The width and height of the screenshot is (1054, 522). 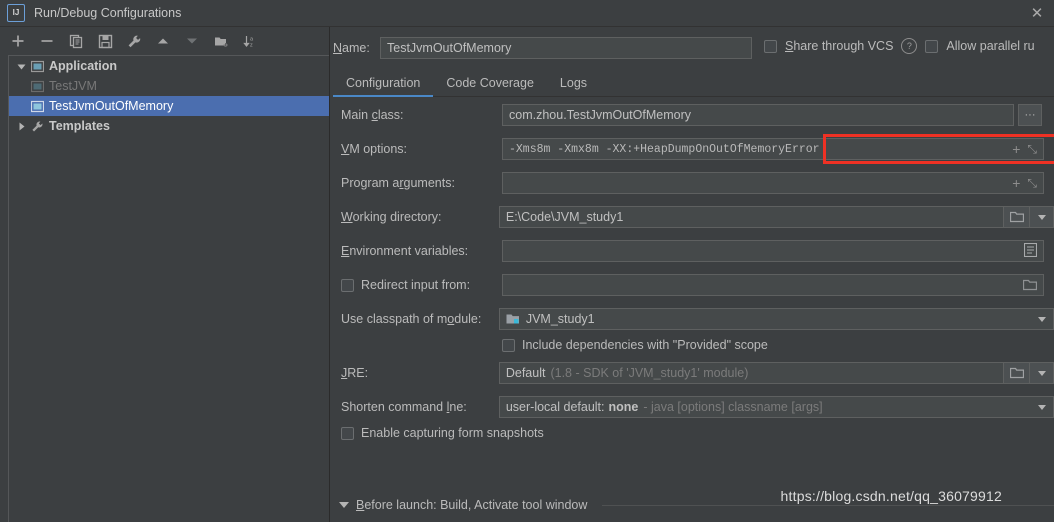 I want to click on enable-form-snapshots-group: Enable capturing form snapshots, so click(x=442, y=433).